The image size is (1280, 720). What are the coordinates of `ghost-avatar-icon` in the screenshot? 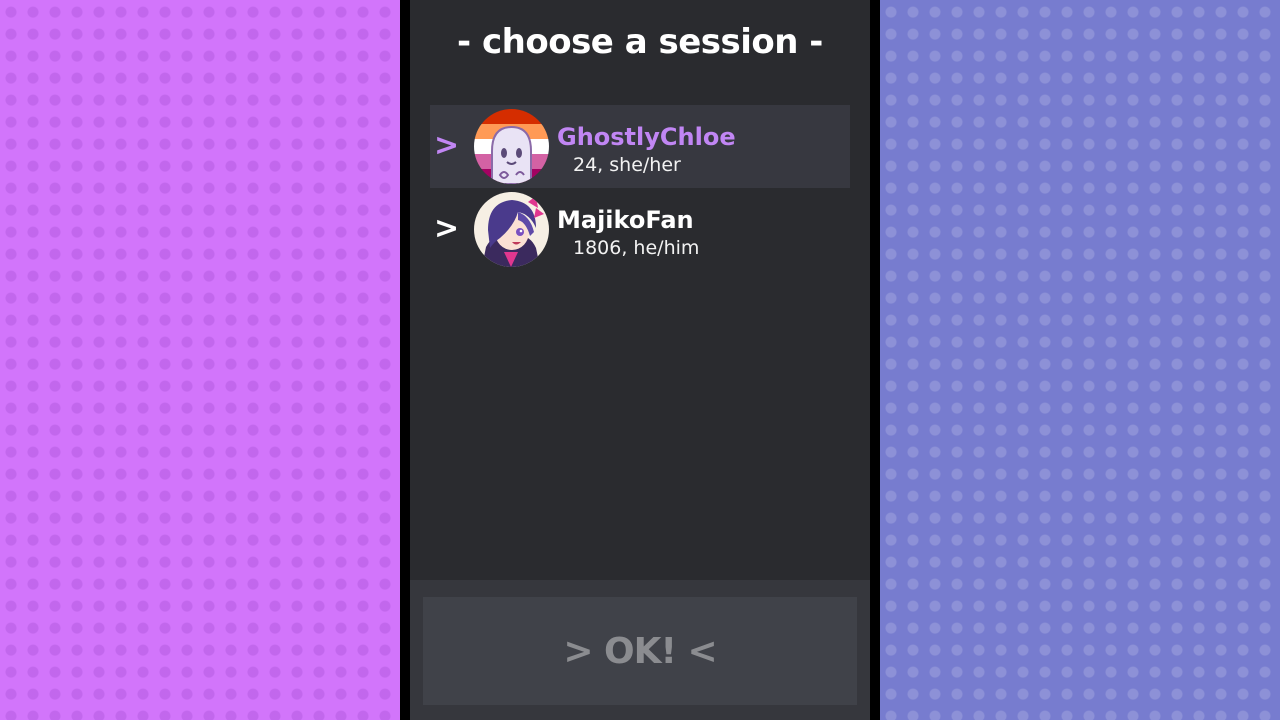 It's located at (511, 146).